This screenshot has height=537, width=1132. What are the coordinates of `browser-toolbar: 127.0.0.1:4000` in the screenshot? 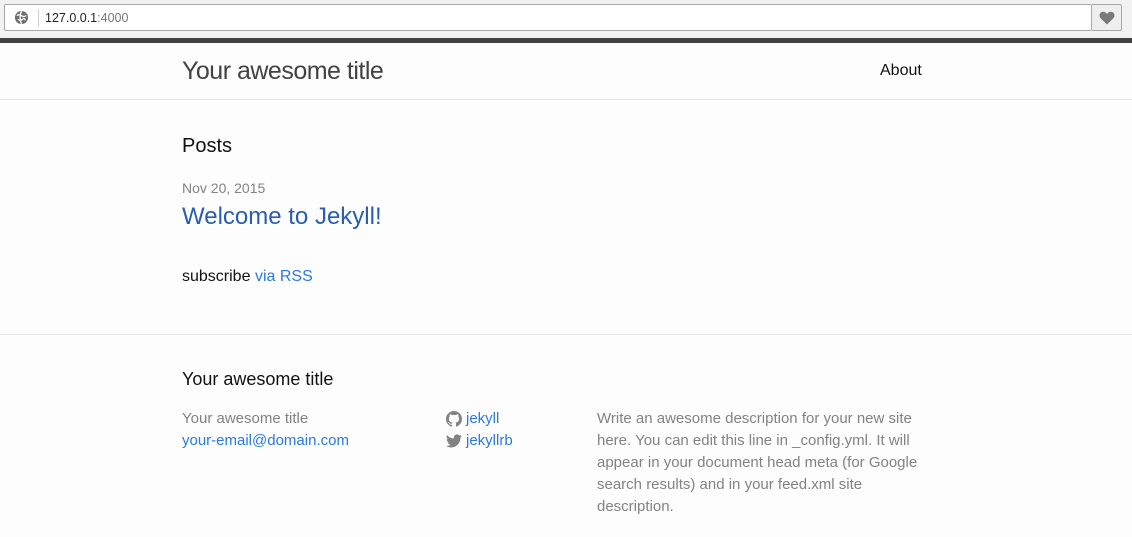 It's located at (566, 19).